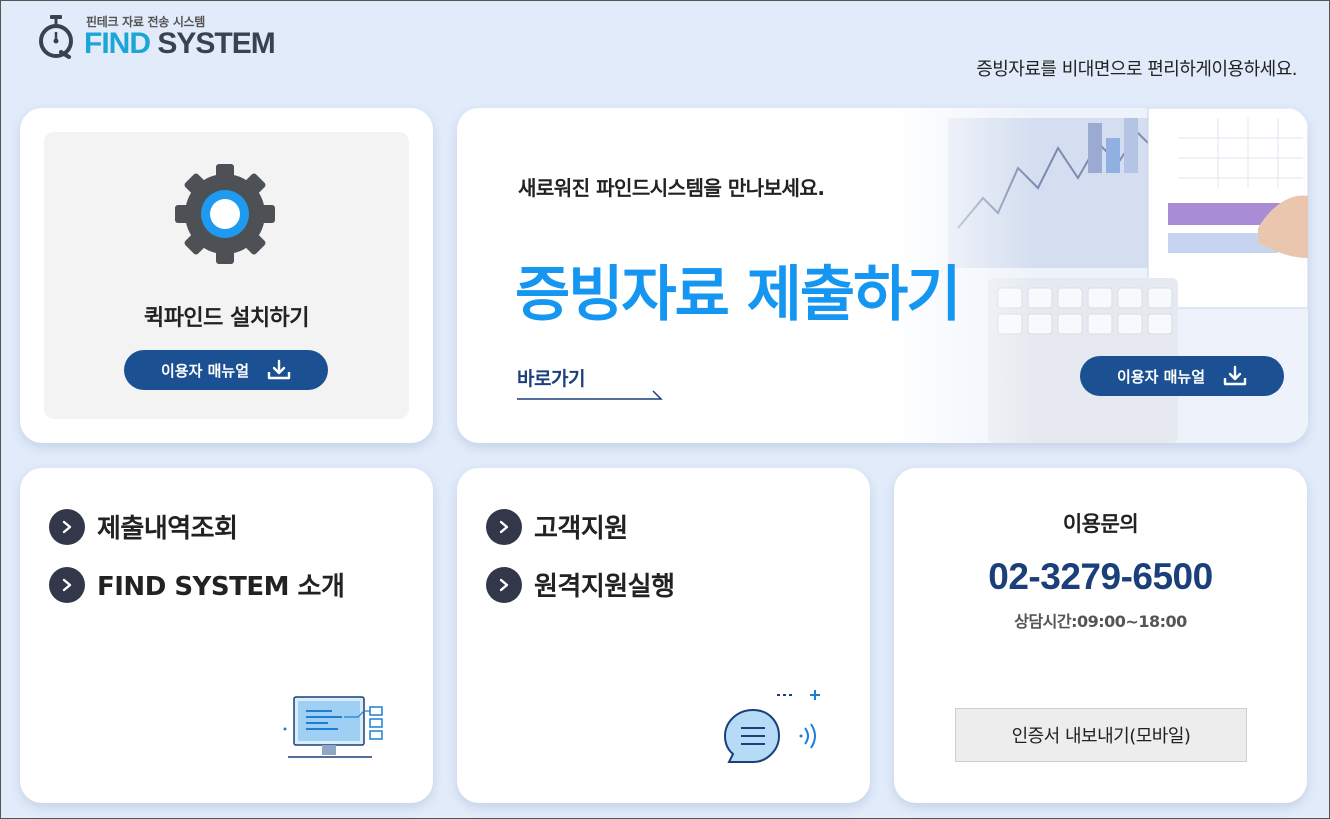 The width and height of the screenshot is (1330, 819). Describe the element at coordinates (771, 726) in the screenshot. I see `chat-bubble-icon` at that location.